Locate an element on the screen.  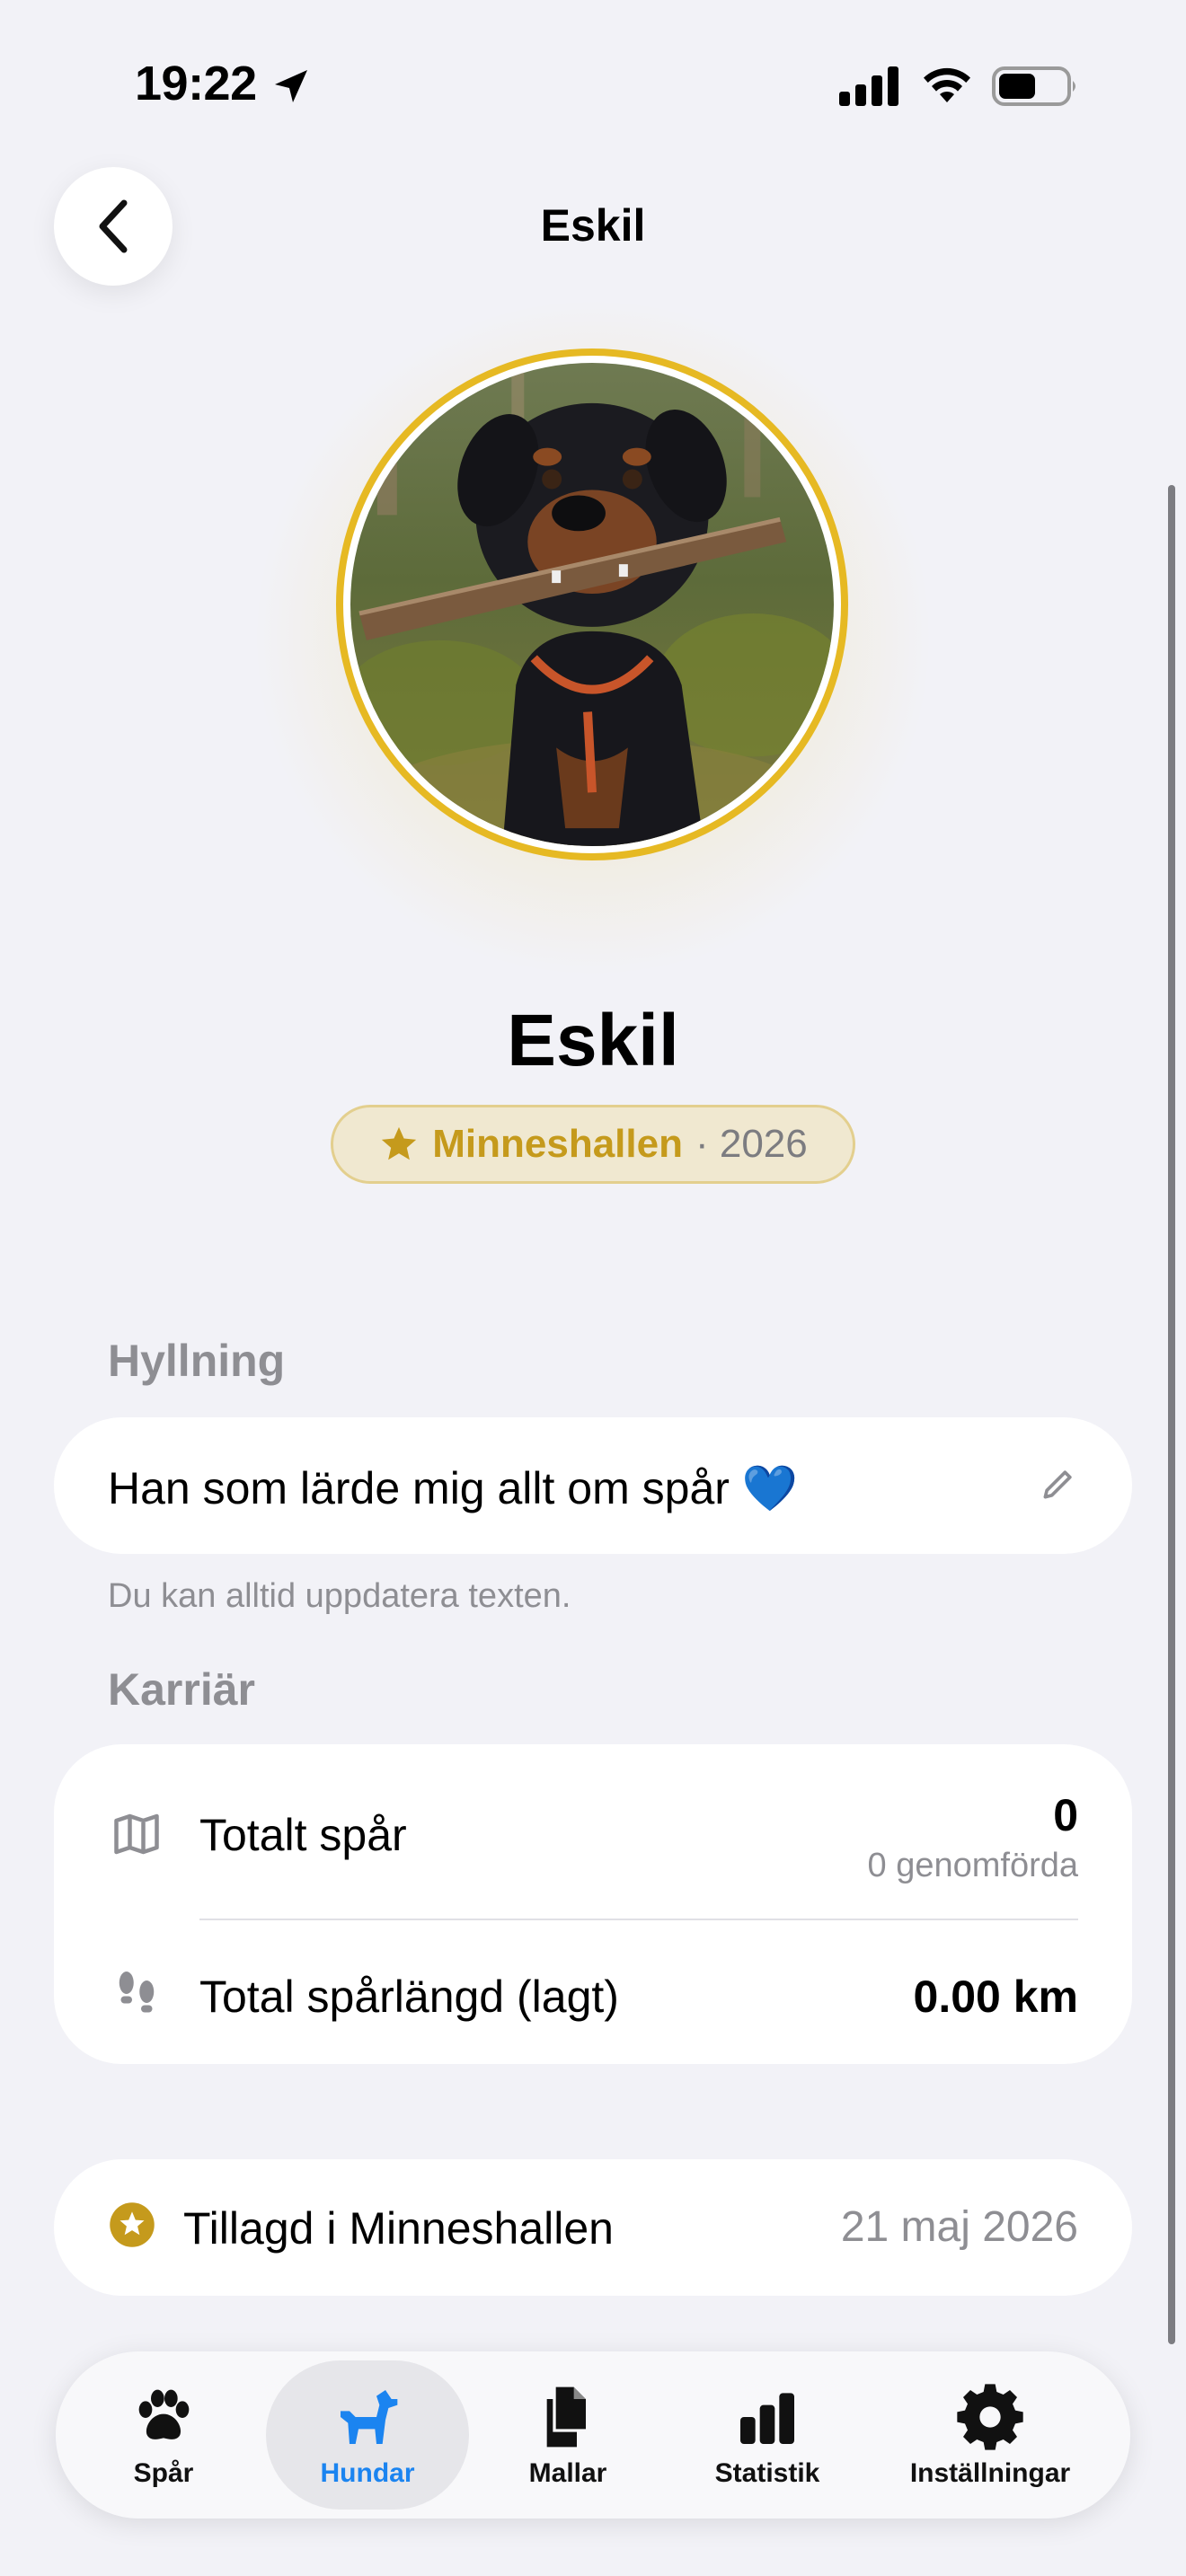
tab-hundar: Hundar is located at coordinates (367, 2435).